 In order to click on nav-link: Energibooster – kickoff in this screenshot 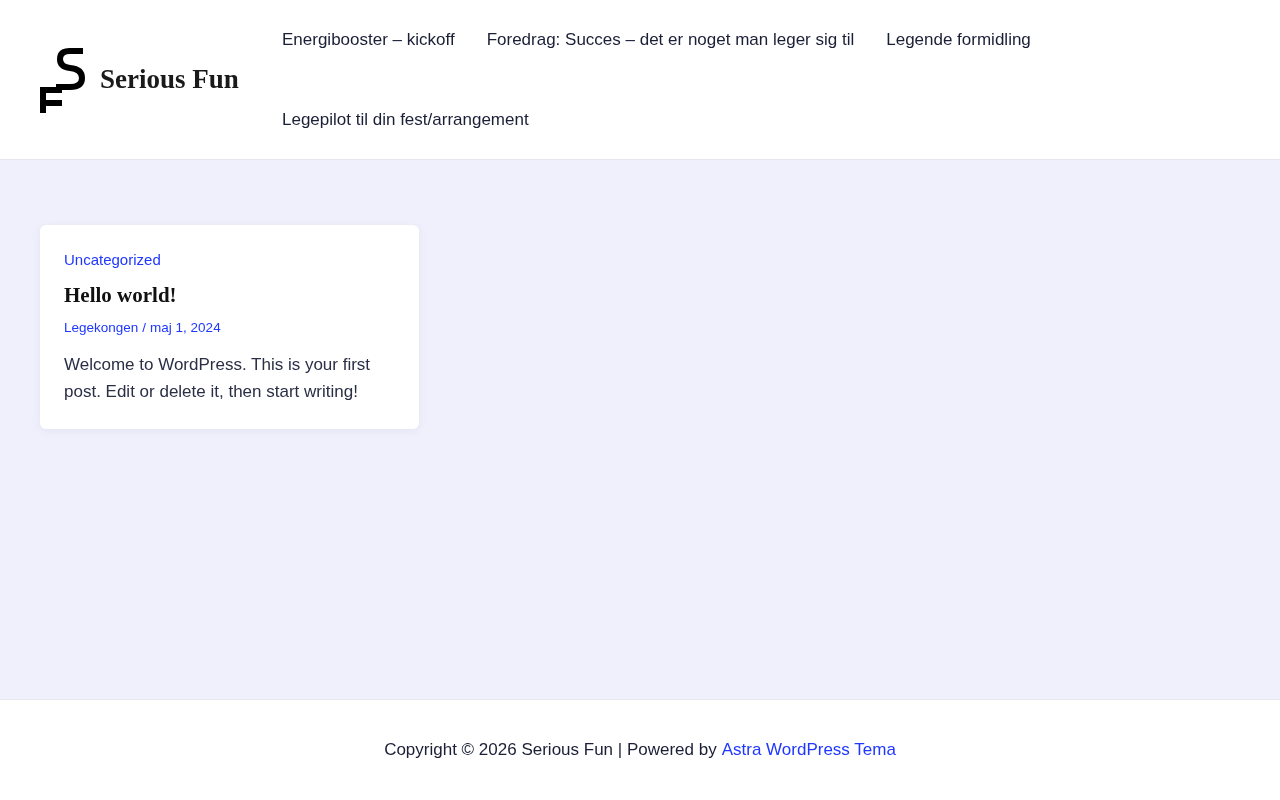, I will do `click(368, 40)`.